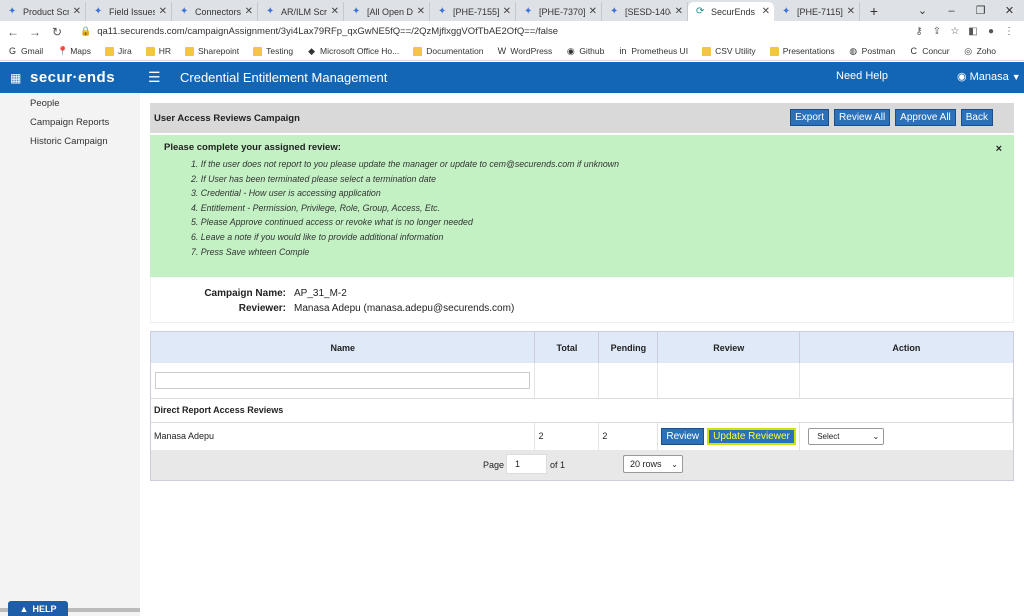 The height and width of the screenshot is (616, 1024). I want to click on bookmark-item: in Prometheus UI, so click(653, 51).